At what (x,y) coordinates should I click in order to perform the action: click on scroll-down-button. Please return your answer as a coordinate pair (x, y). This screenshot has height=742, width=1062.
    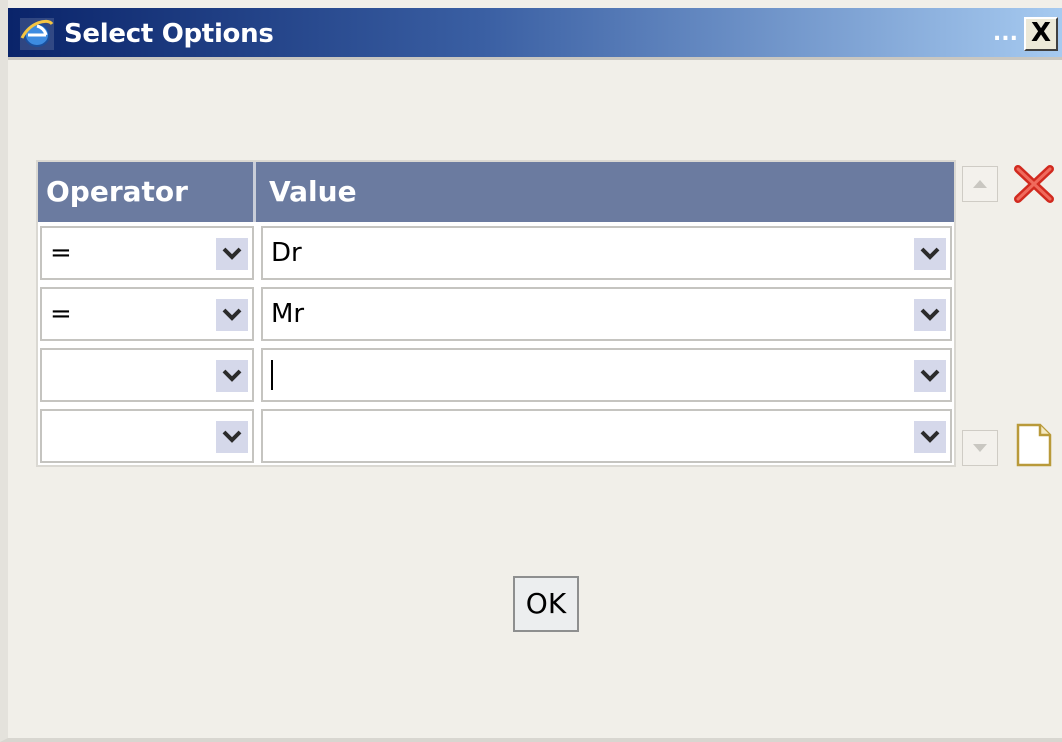
    Looking at the image, I should click on (980, 448).